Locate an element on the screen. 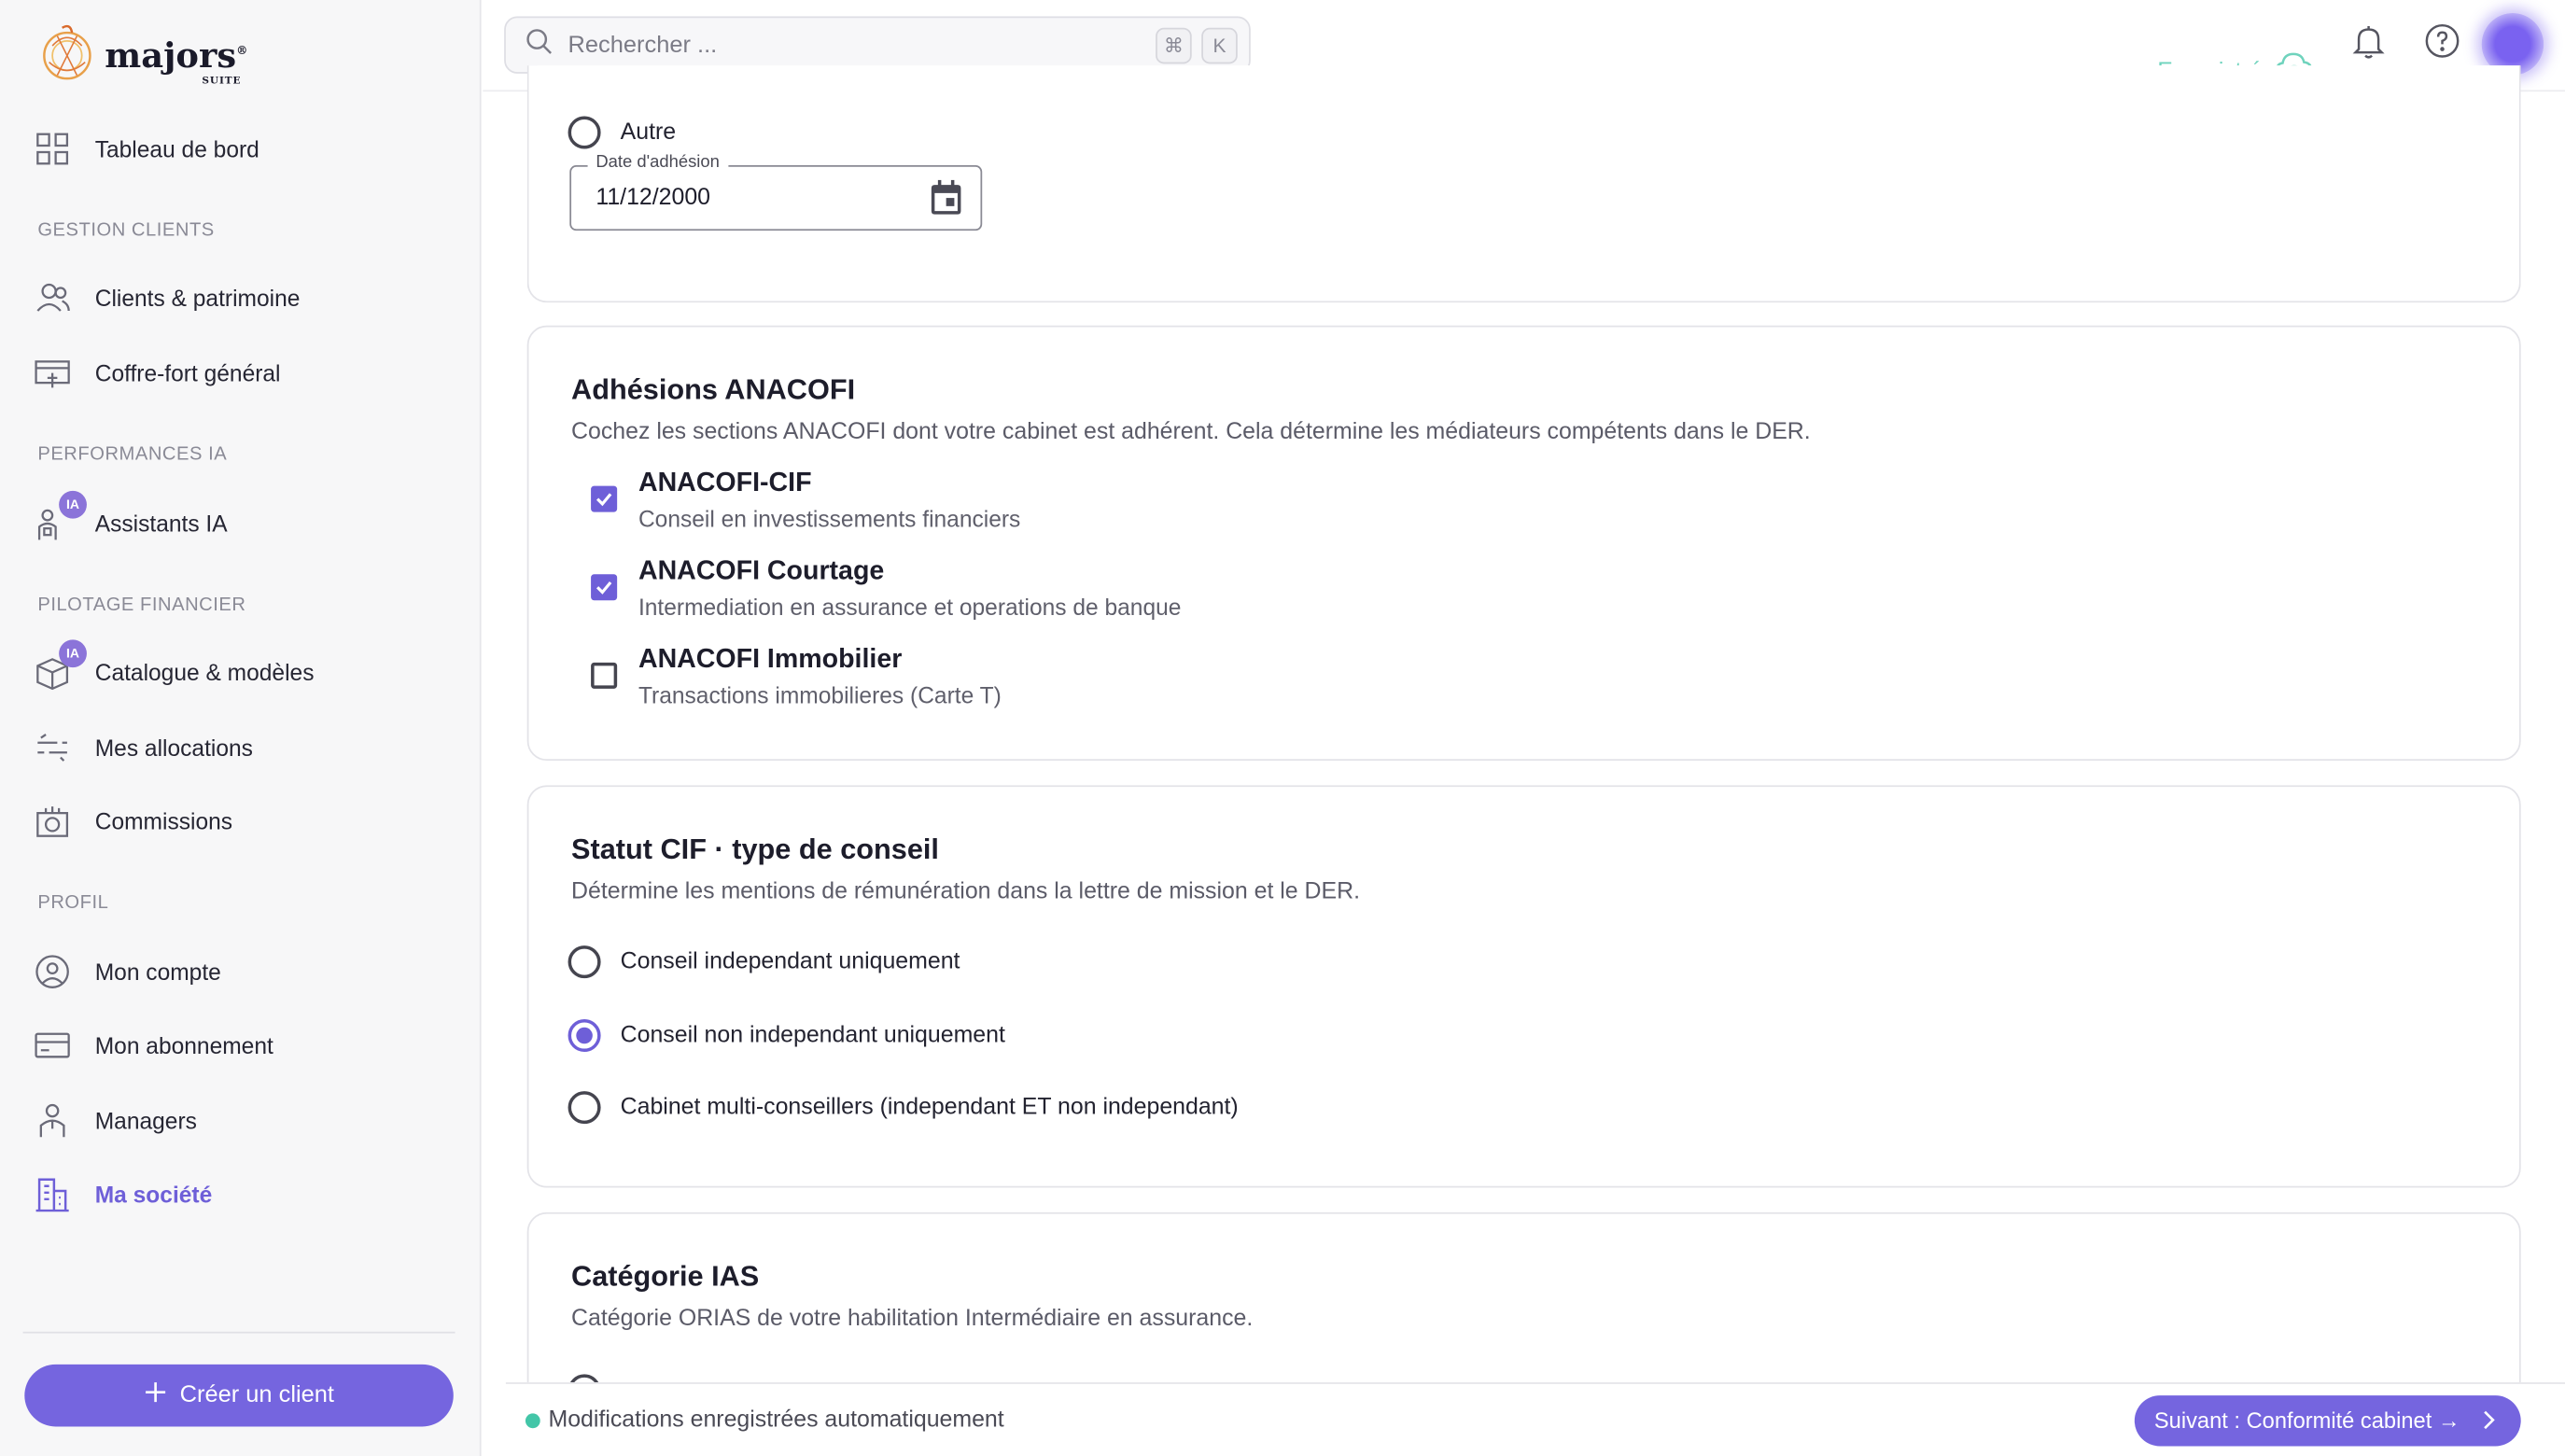 The image size is (2565, 1456). sidebar-item-abonnement: Mon abonnement is located at coordinates (237, 1046).